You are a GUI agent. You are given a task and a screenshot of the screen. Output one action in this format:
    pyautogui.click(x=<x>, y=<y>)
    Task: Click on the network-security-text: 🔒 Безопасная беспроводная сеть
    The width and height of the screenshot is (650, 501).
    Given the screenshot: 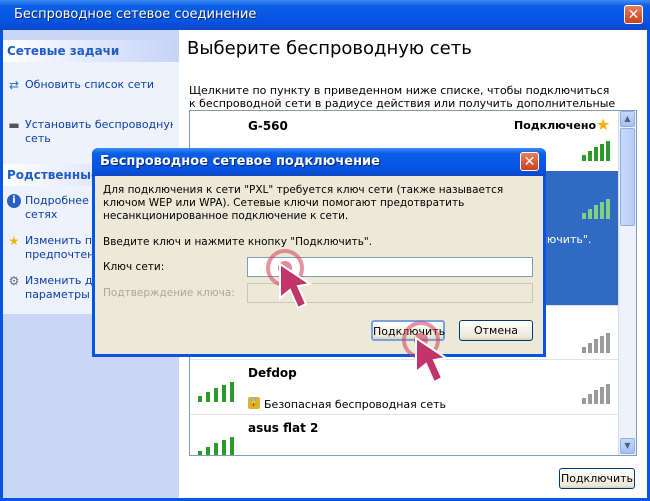 What is the action you would take?
    pyautogui.click(x=347, y=404)
    